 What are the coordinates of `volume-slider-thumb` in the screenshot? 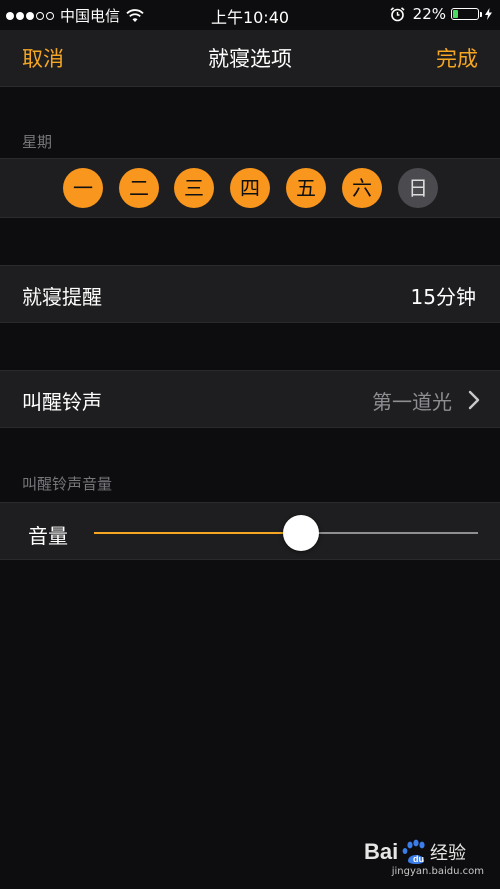 It's located at (301, 533).